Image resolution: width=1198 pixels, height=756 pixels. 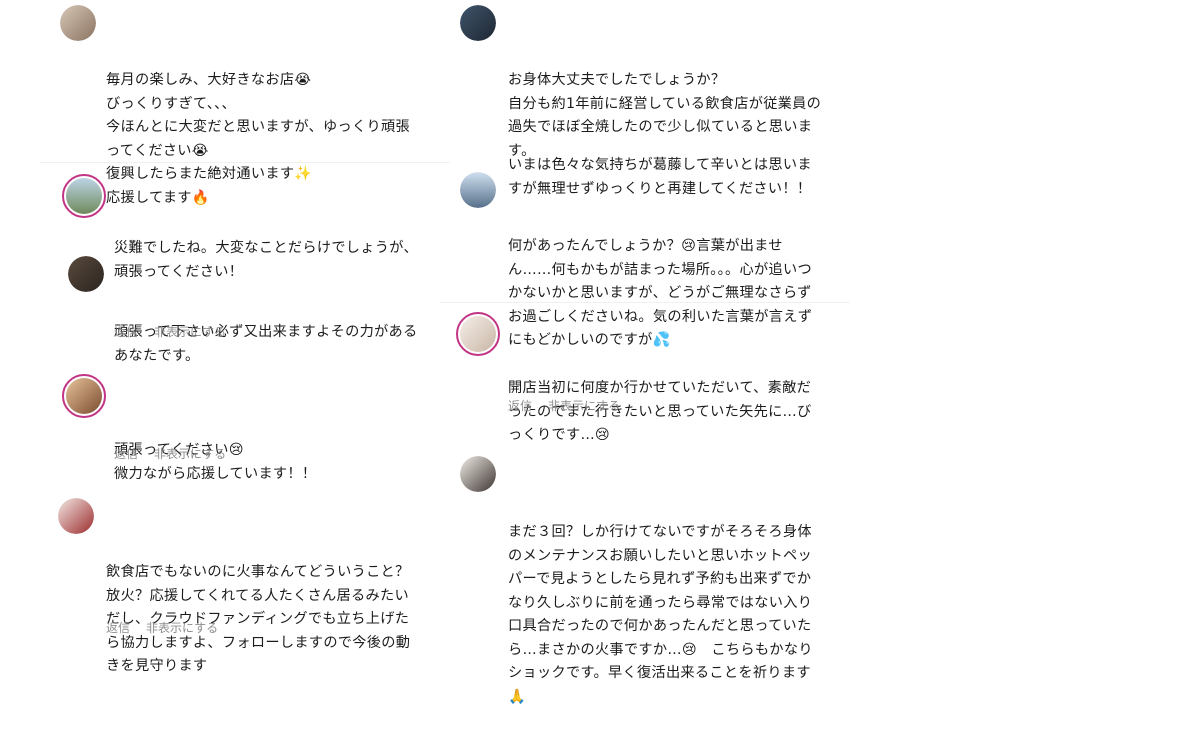 I want to click on comment-text: 頑張ってください😢 微力ながら応援しています！！, so click(x=215, y=462).